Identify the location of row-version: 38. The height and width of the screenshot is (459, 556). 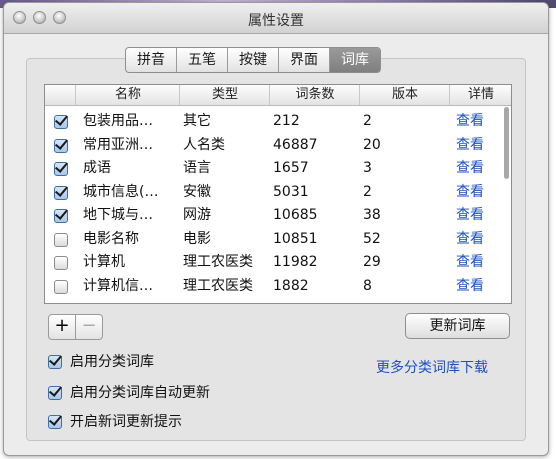
(372, 215).